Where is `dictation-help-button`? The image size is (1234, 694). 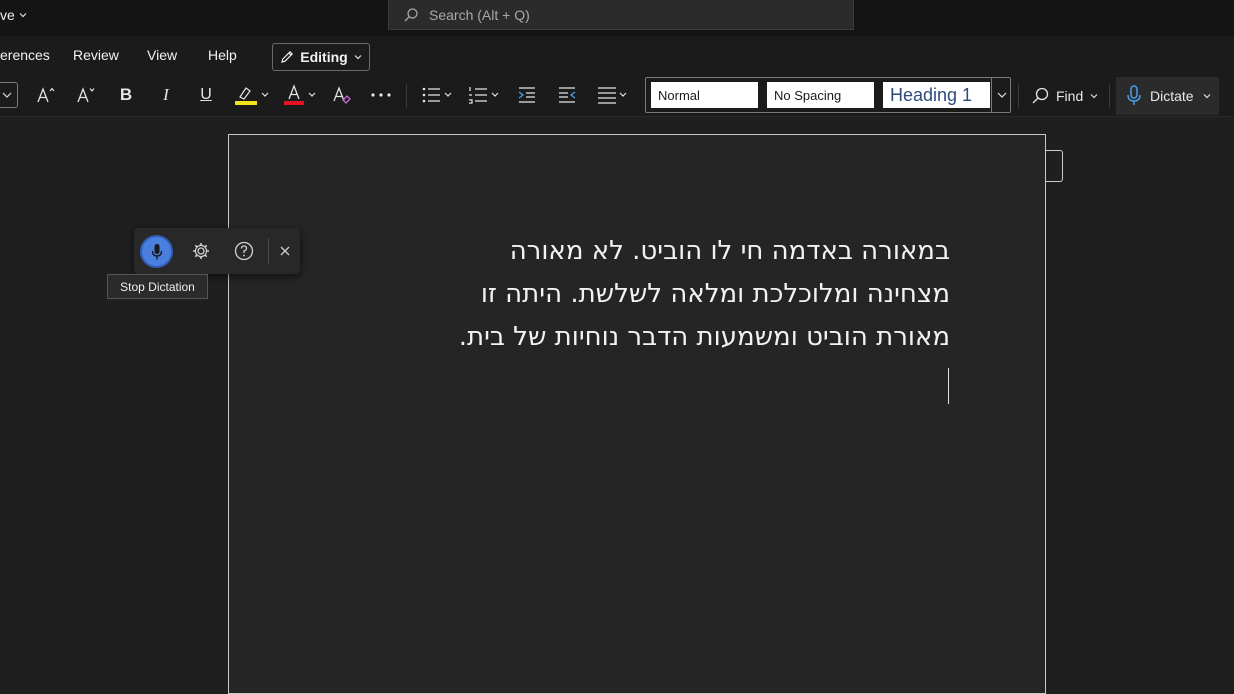 dictation-help-button is located at coordinates (244, 251).